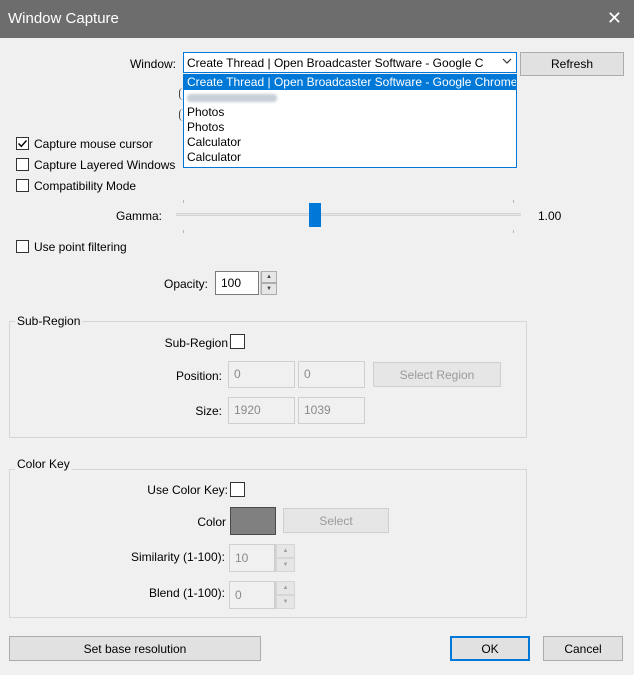 Image resolution: width=634 pixels, height=675 pixels. What do you see at coordinates (231, 283) in the screenshot?
I see `opacity-value: 100` at bounding box center [231, 283].